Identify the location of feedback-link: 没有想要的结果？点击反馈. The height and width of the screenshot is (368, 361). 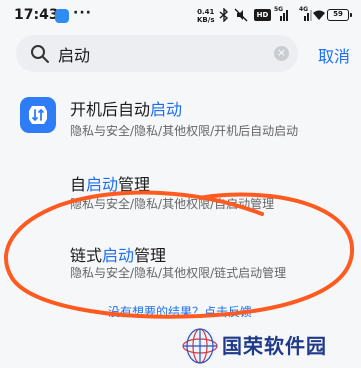
(180, 311).